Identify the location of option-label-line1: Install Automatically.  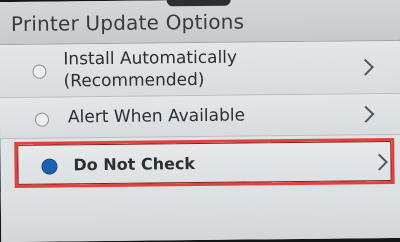
(150, 58).